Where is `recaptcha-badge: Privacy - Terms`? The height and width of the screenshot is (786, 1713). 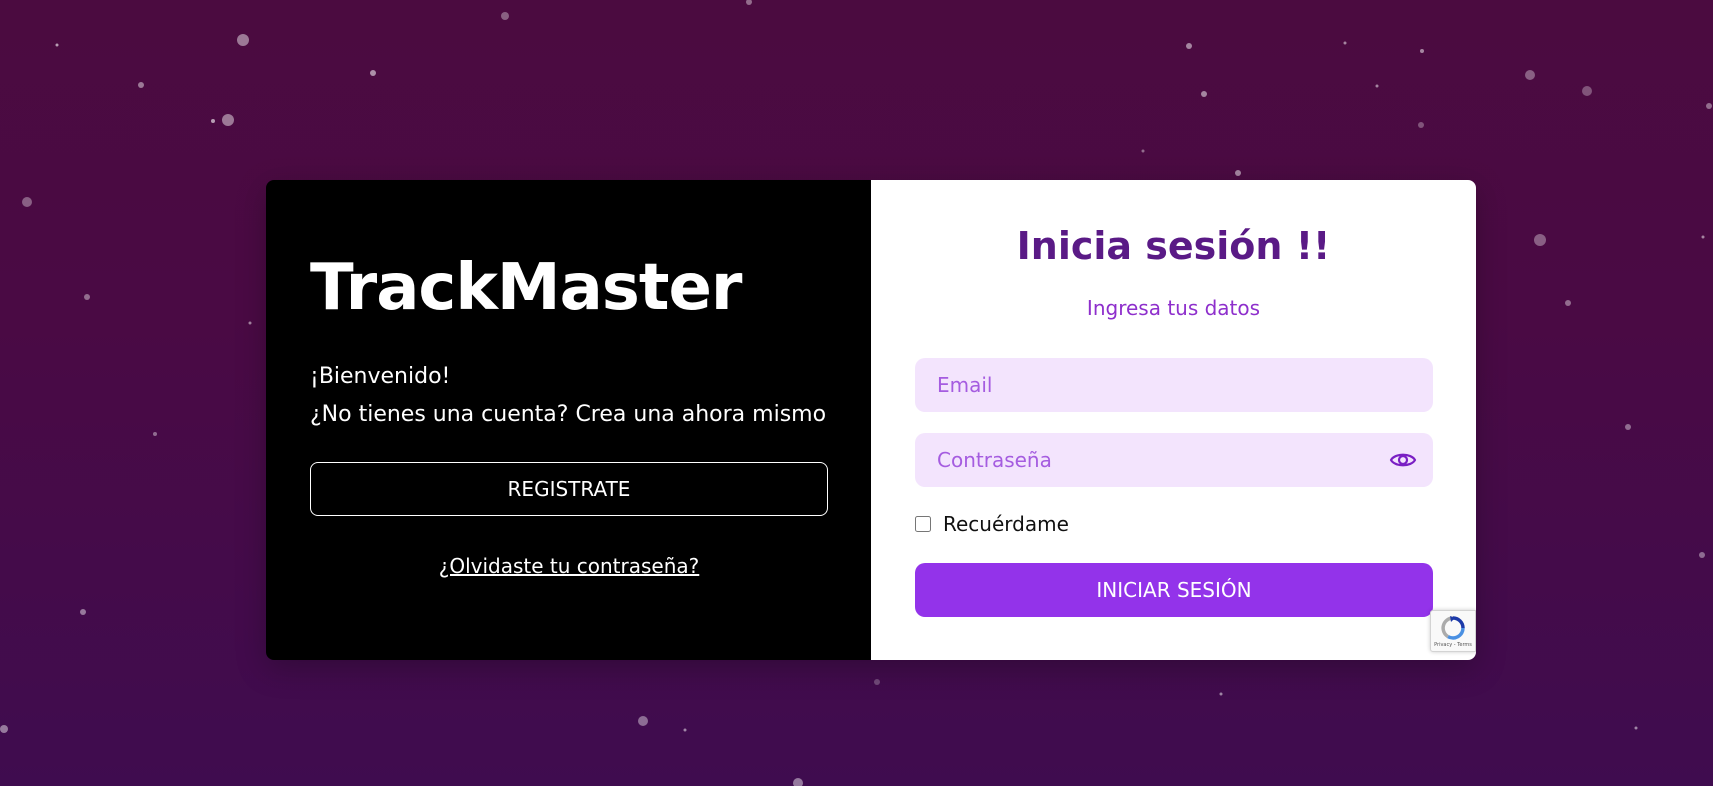
recaptcha-badge: Privacy - Terms is located at coordinates (1453, 631).